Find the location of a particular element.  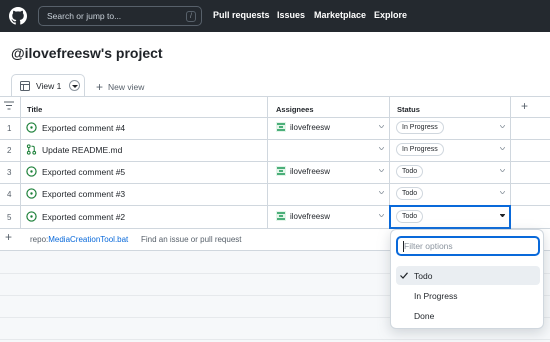

item-title: Update README.md is located at coordinates (82, 150).